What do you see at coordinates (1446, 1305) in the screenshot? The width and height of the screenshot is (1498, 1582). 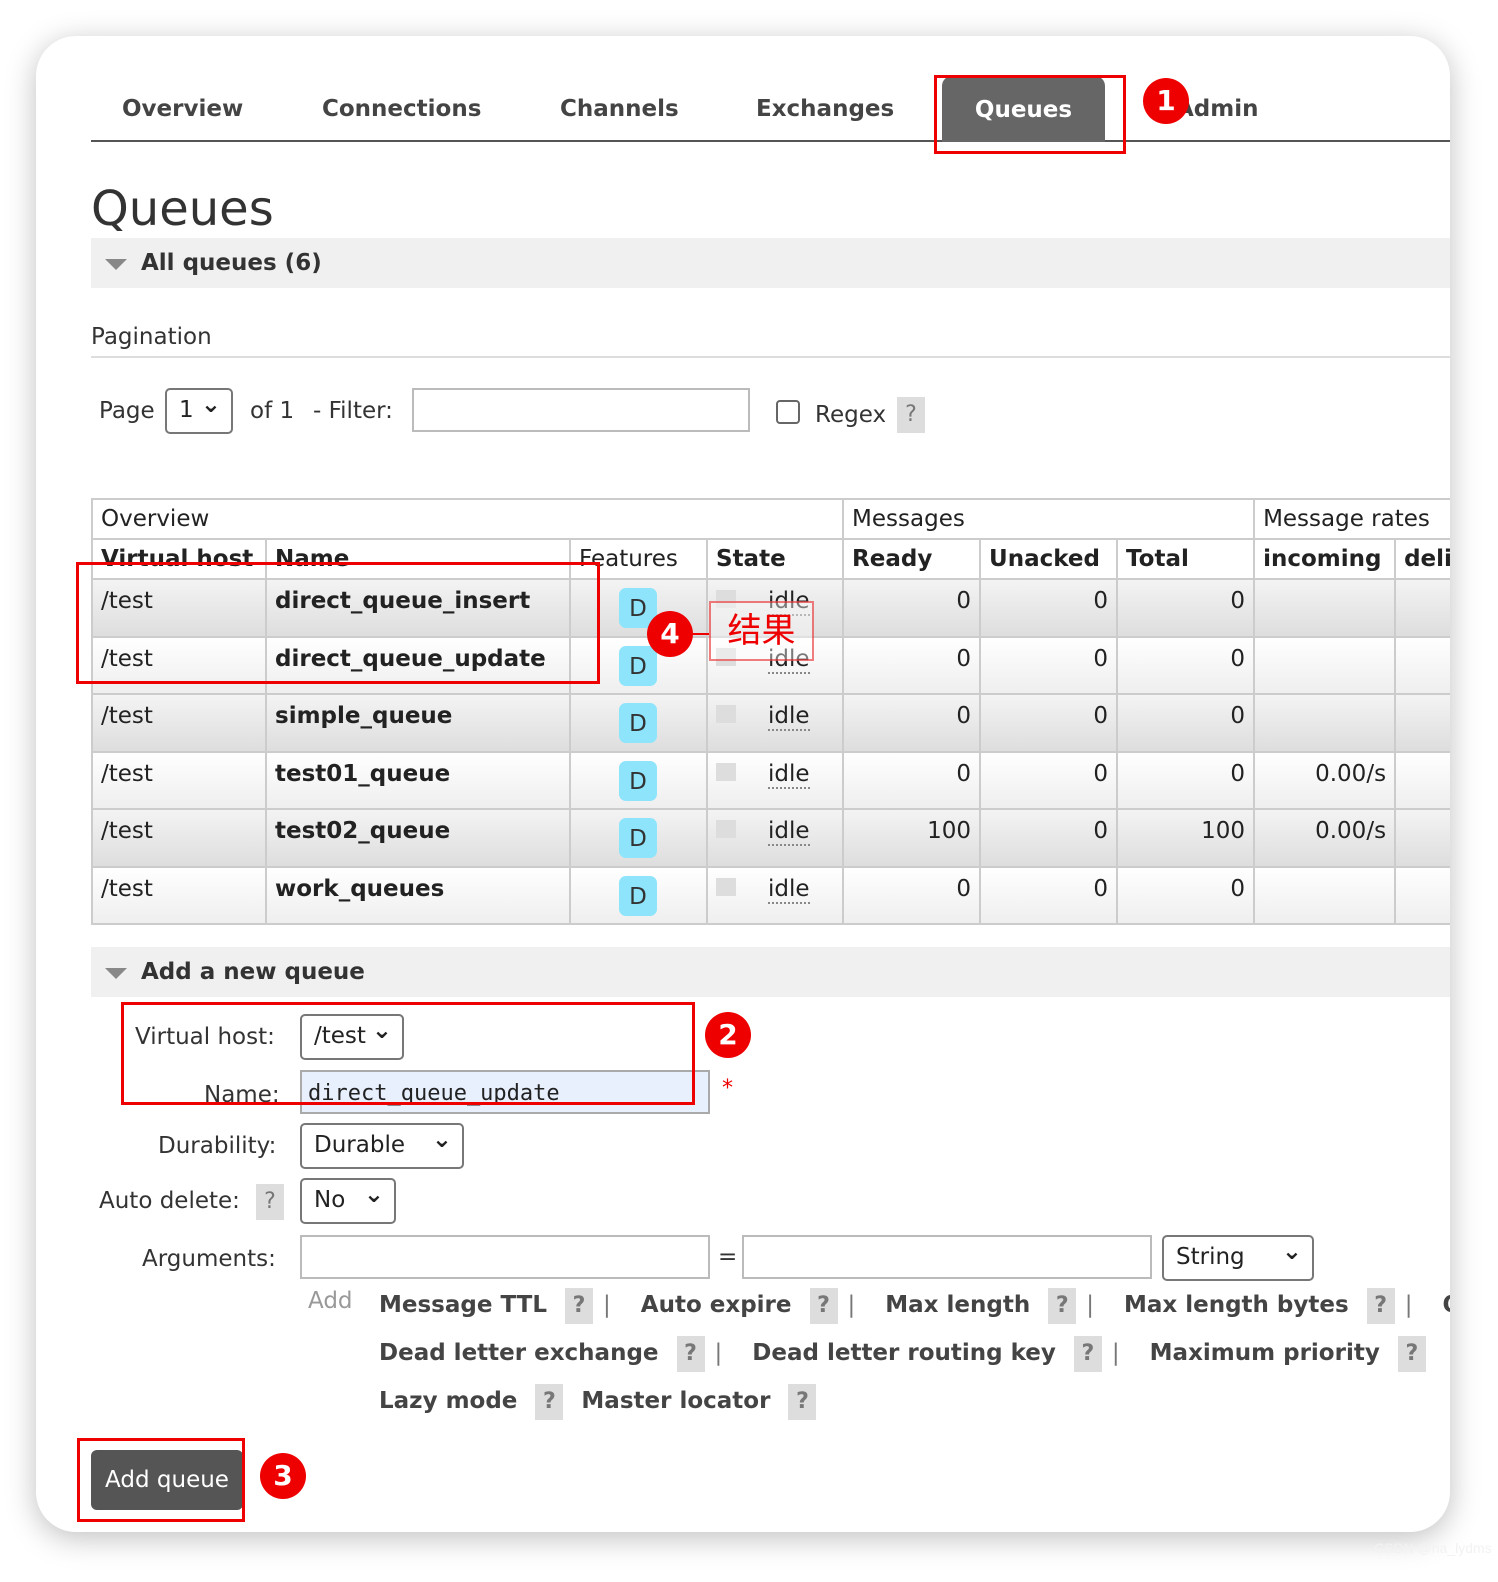 I see `arg-overflow: Ov` at bounding box center [1446, 1305].